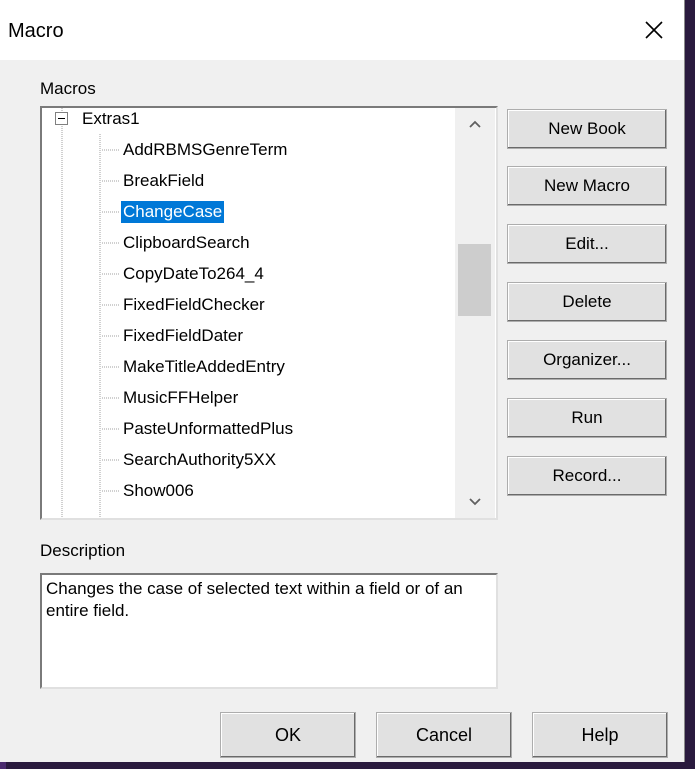 The width and height of the screenshot is (695, 769). What do you see at coordinates (194, 305) in the screenshot?
I see `tree-item: FixedFieldChecker` at bounding box center [194, 305].